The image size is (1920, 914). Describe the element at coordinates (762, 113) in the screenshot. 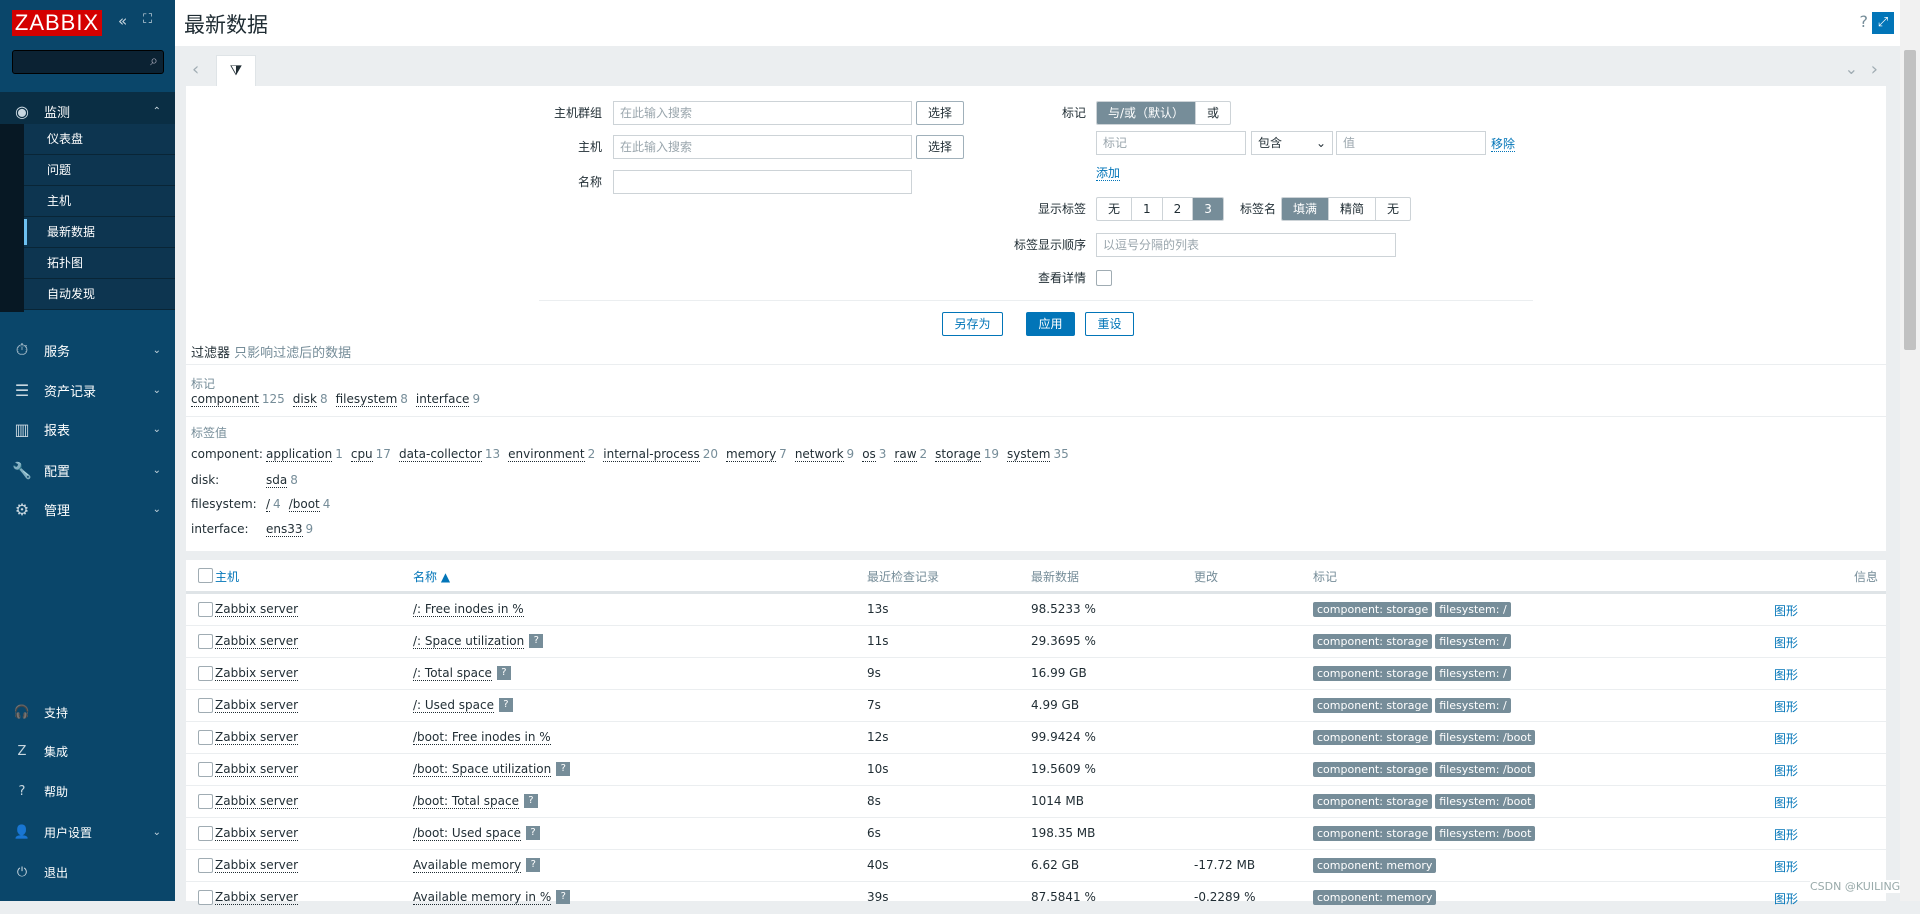

I see `host-groups-input: 在此输入搜索` at that location.